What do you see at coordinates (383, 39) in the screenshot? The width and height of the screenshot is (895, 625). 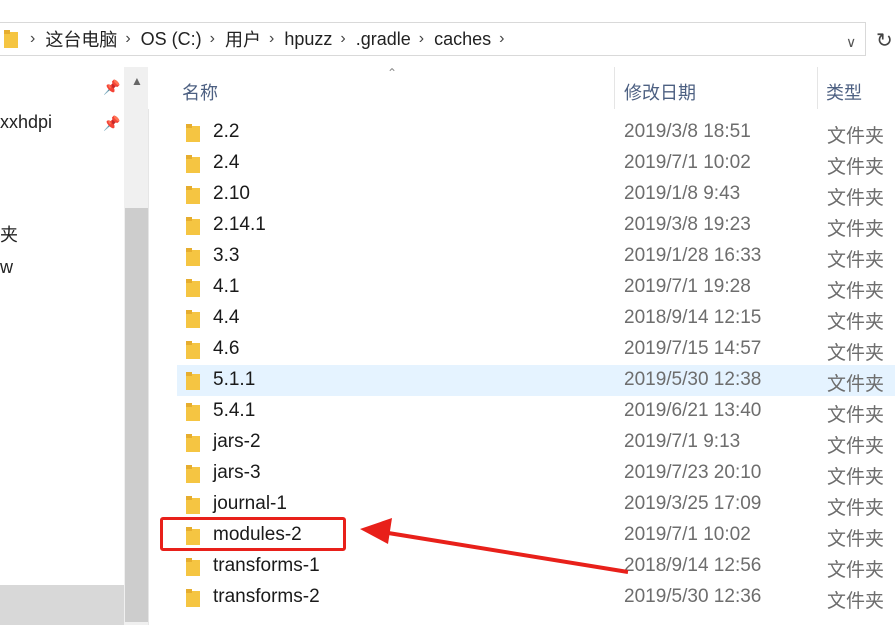 I see `breadcrumb-item: .gradle` at bounding box center [383, 39].